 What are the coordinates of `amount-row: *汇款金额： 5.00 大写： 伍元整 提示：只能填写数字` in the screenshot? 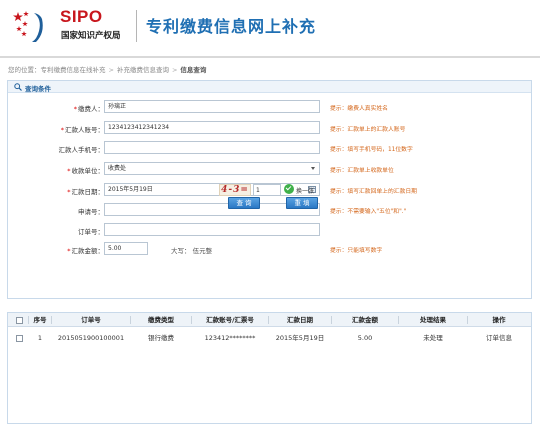 It's located at (269, 249).